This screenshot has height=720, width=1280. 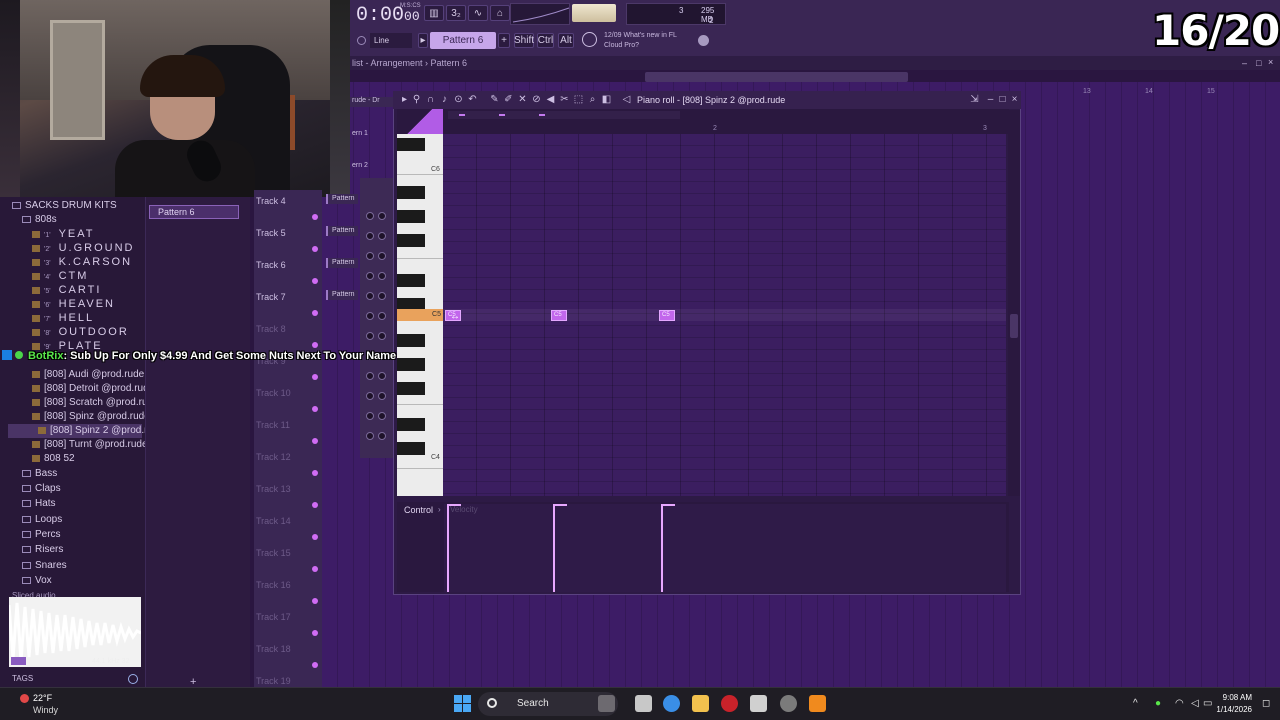 I want to click on snap-select: Line, so click(x=391, y=40).